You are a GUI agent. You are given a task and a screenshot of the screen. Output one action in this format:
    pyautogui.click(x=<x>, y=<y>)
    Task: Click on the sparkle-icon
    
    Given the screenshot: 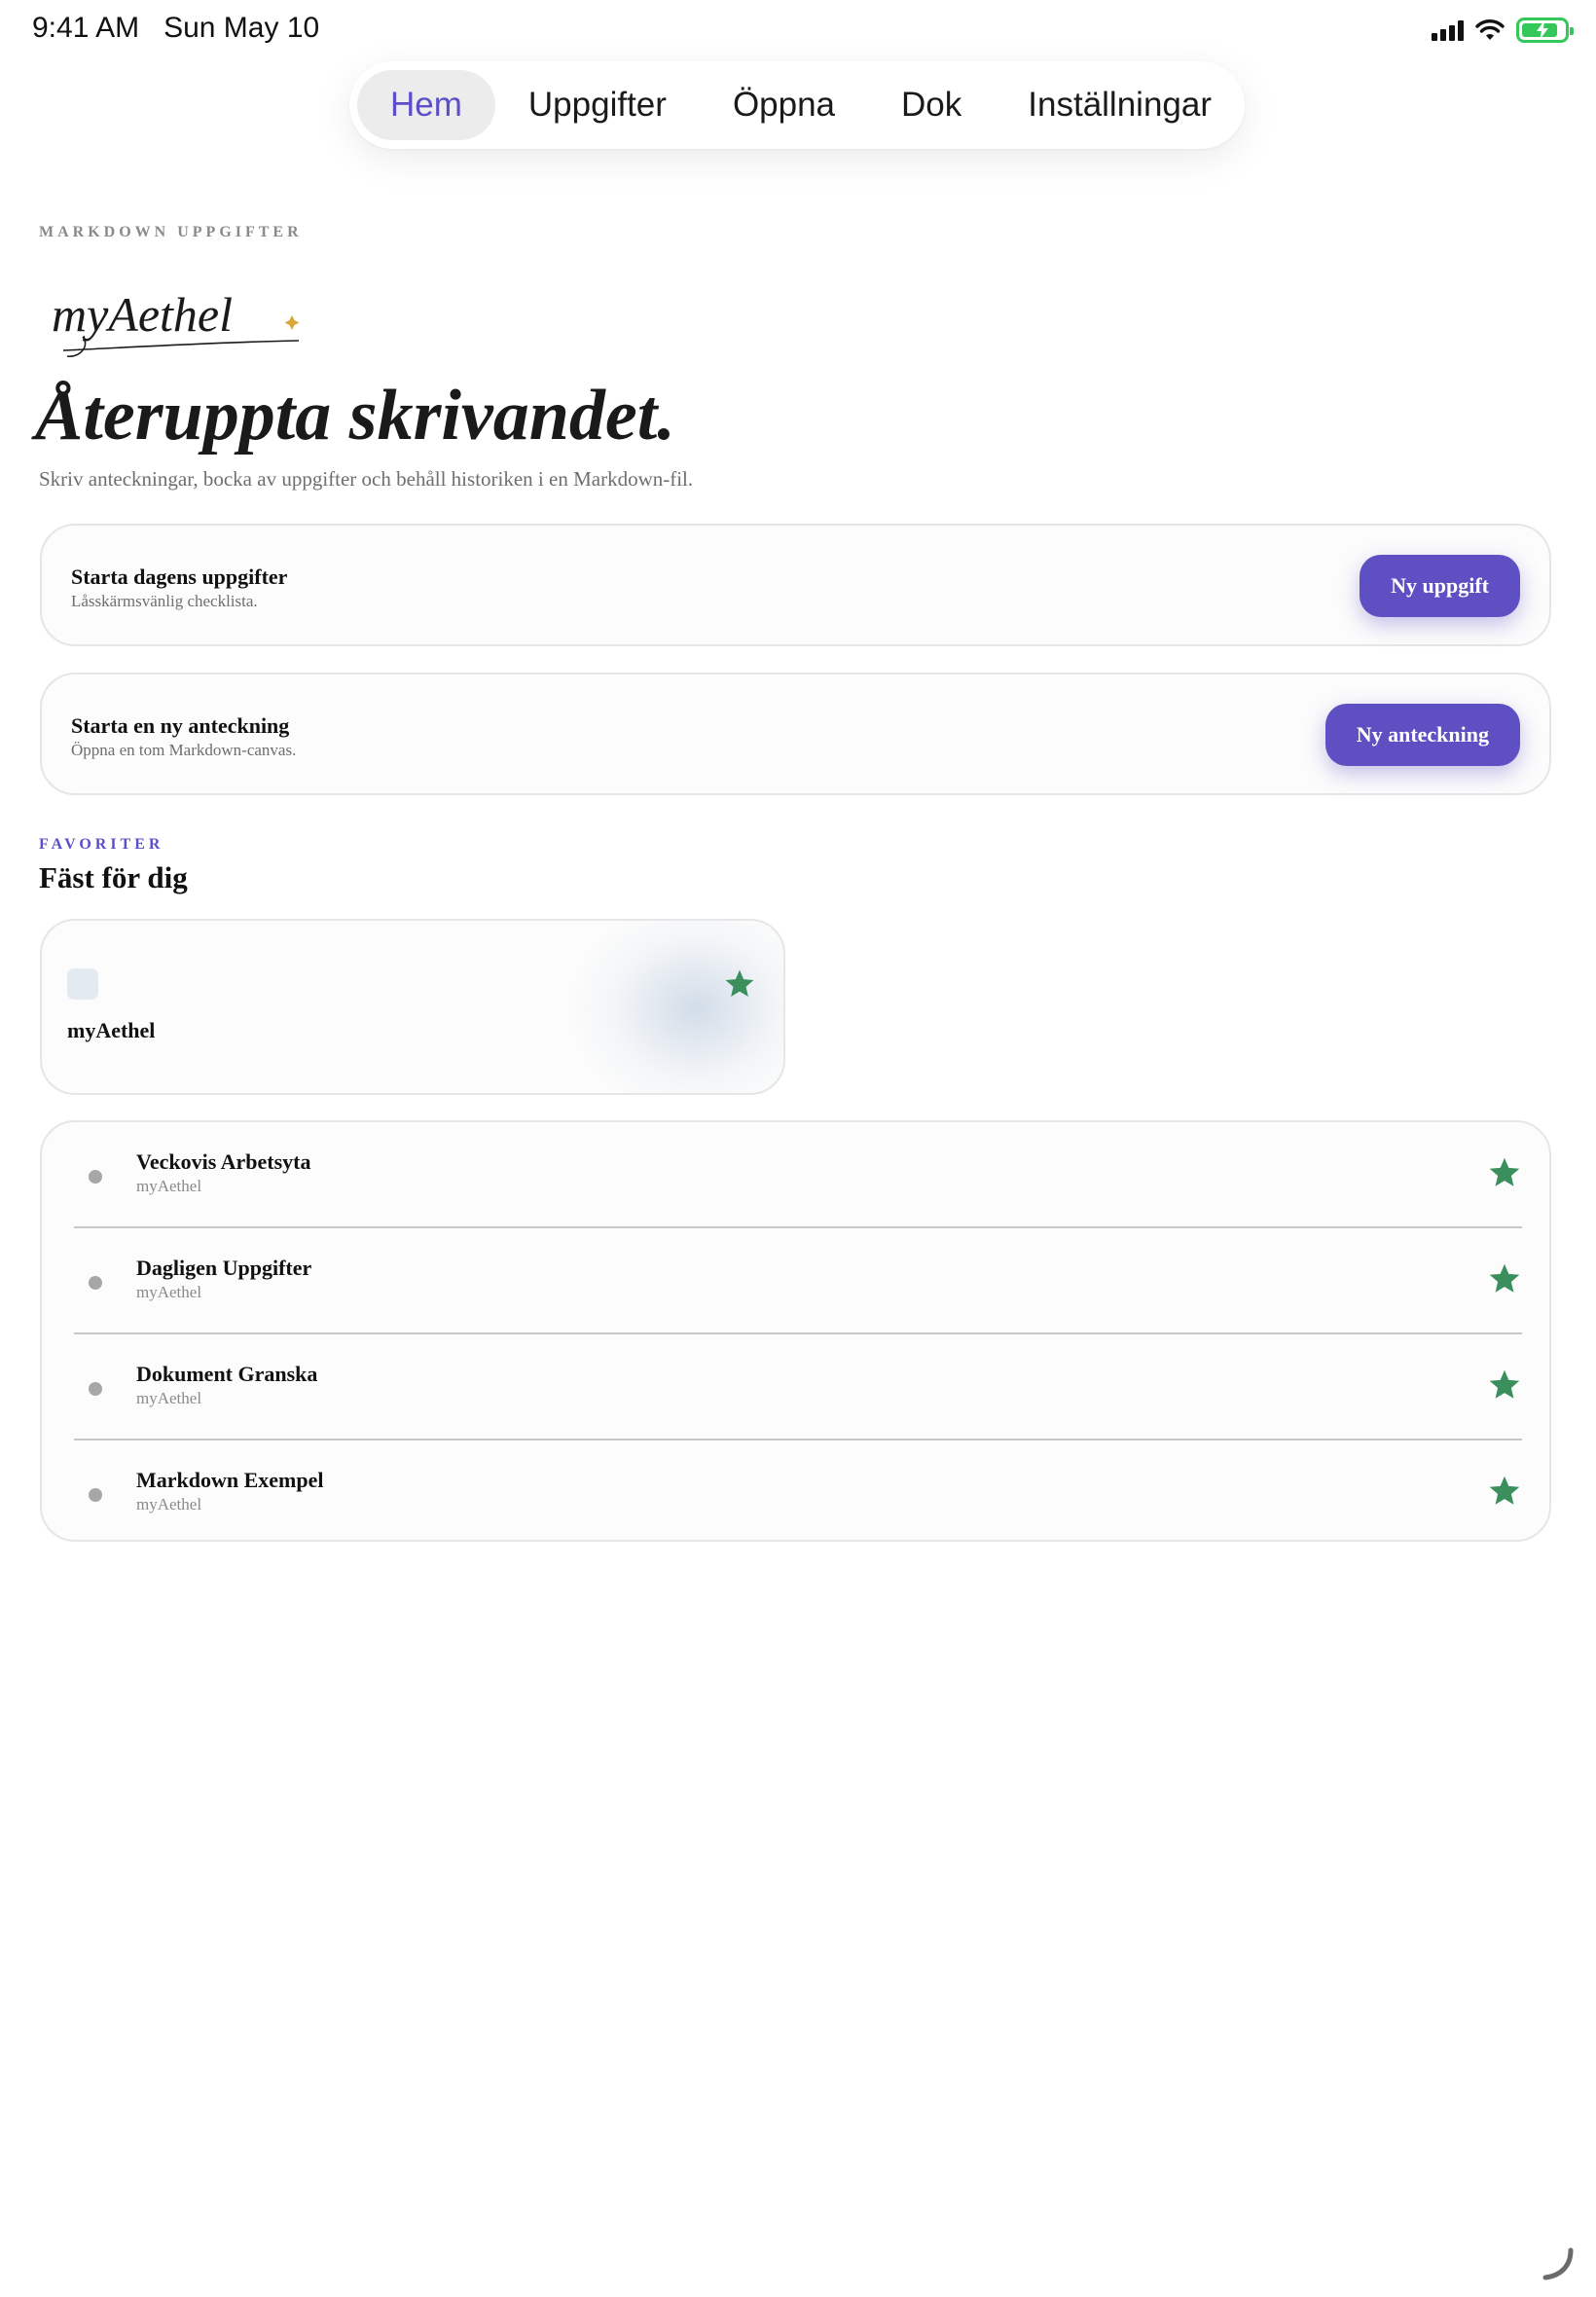 What is the action you would take?
    pyautogui.click(x=292, y=322)
    